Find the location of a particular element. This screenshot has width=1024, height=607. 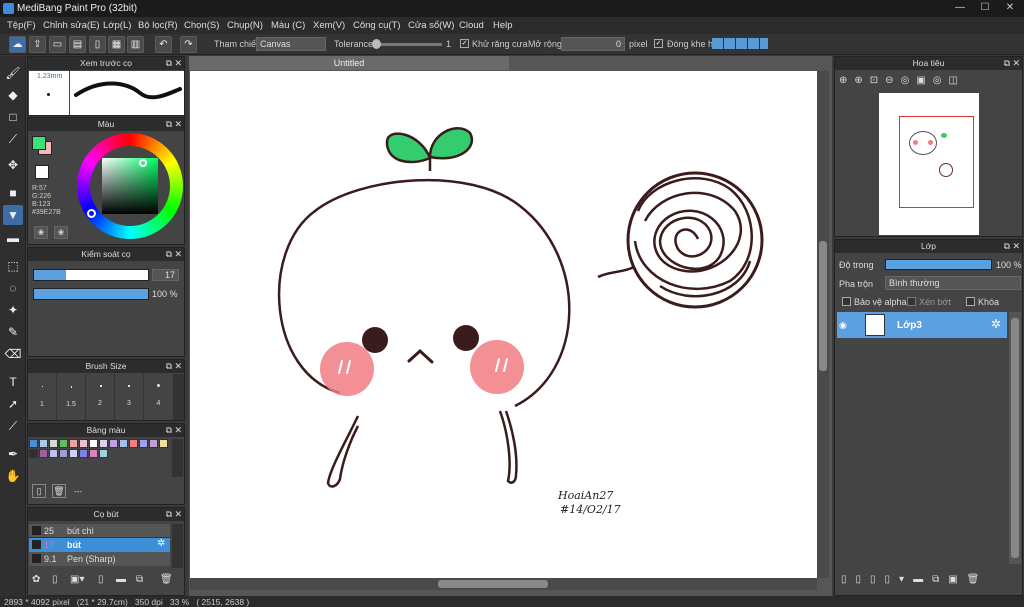

eraser-icon: ◆ is located at coordinates (13, 95).